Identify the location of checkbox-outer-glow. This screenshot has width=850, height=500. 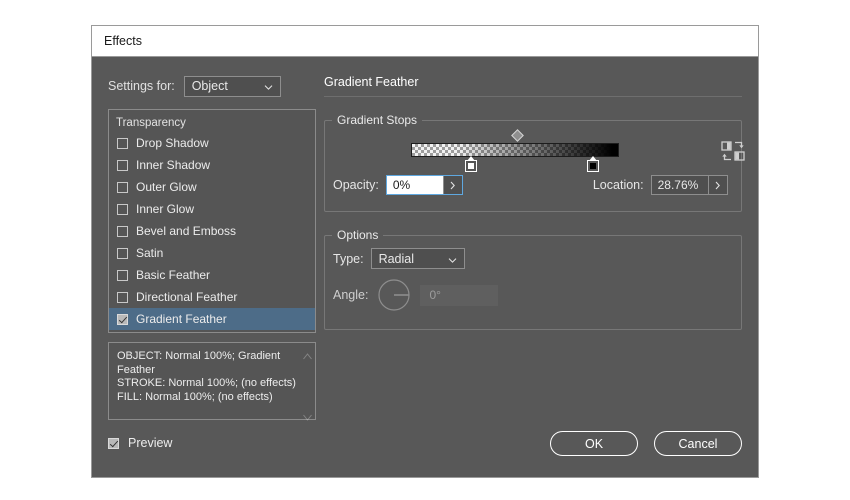
(122, 187).